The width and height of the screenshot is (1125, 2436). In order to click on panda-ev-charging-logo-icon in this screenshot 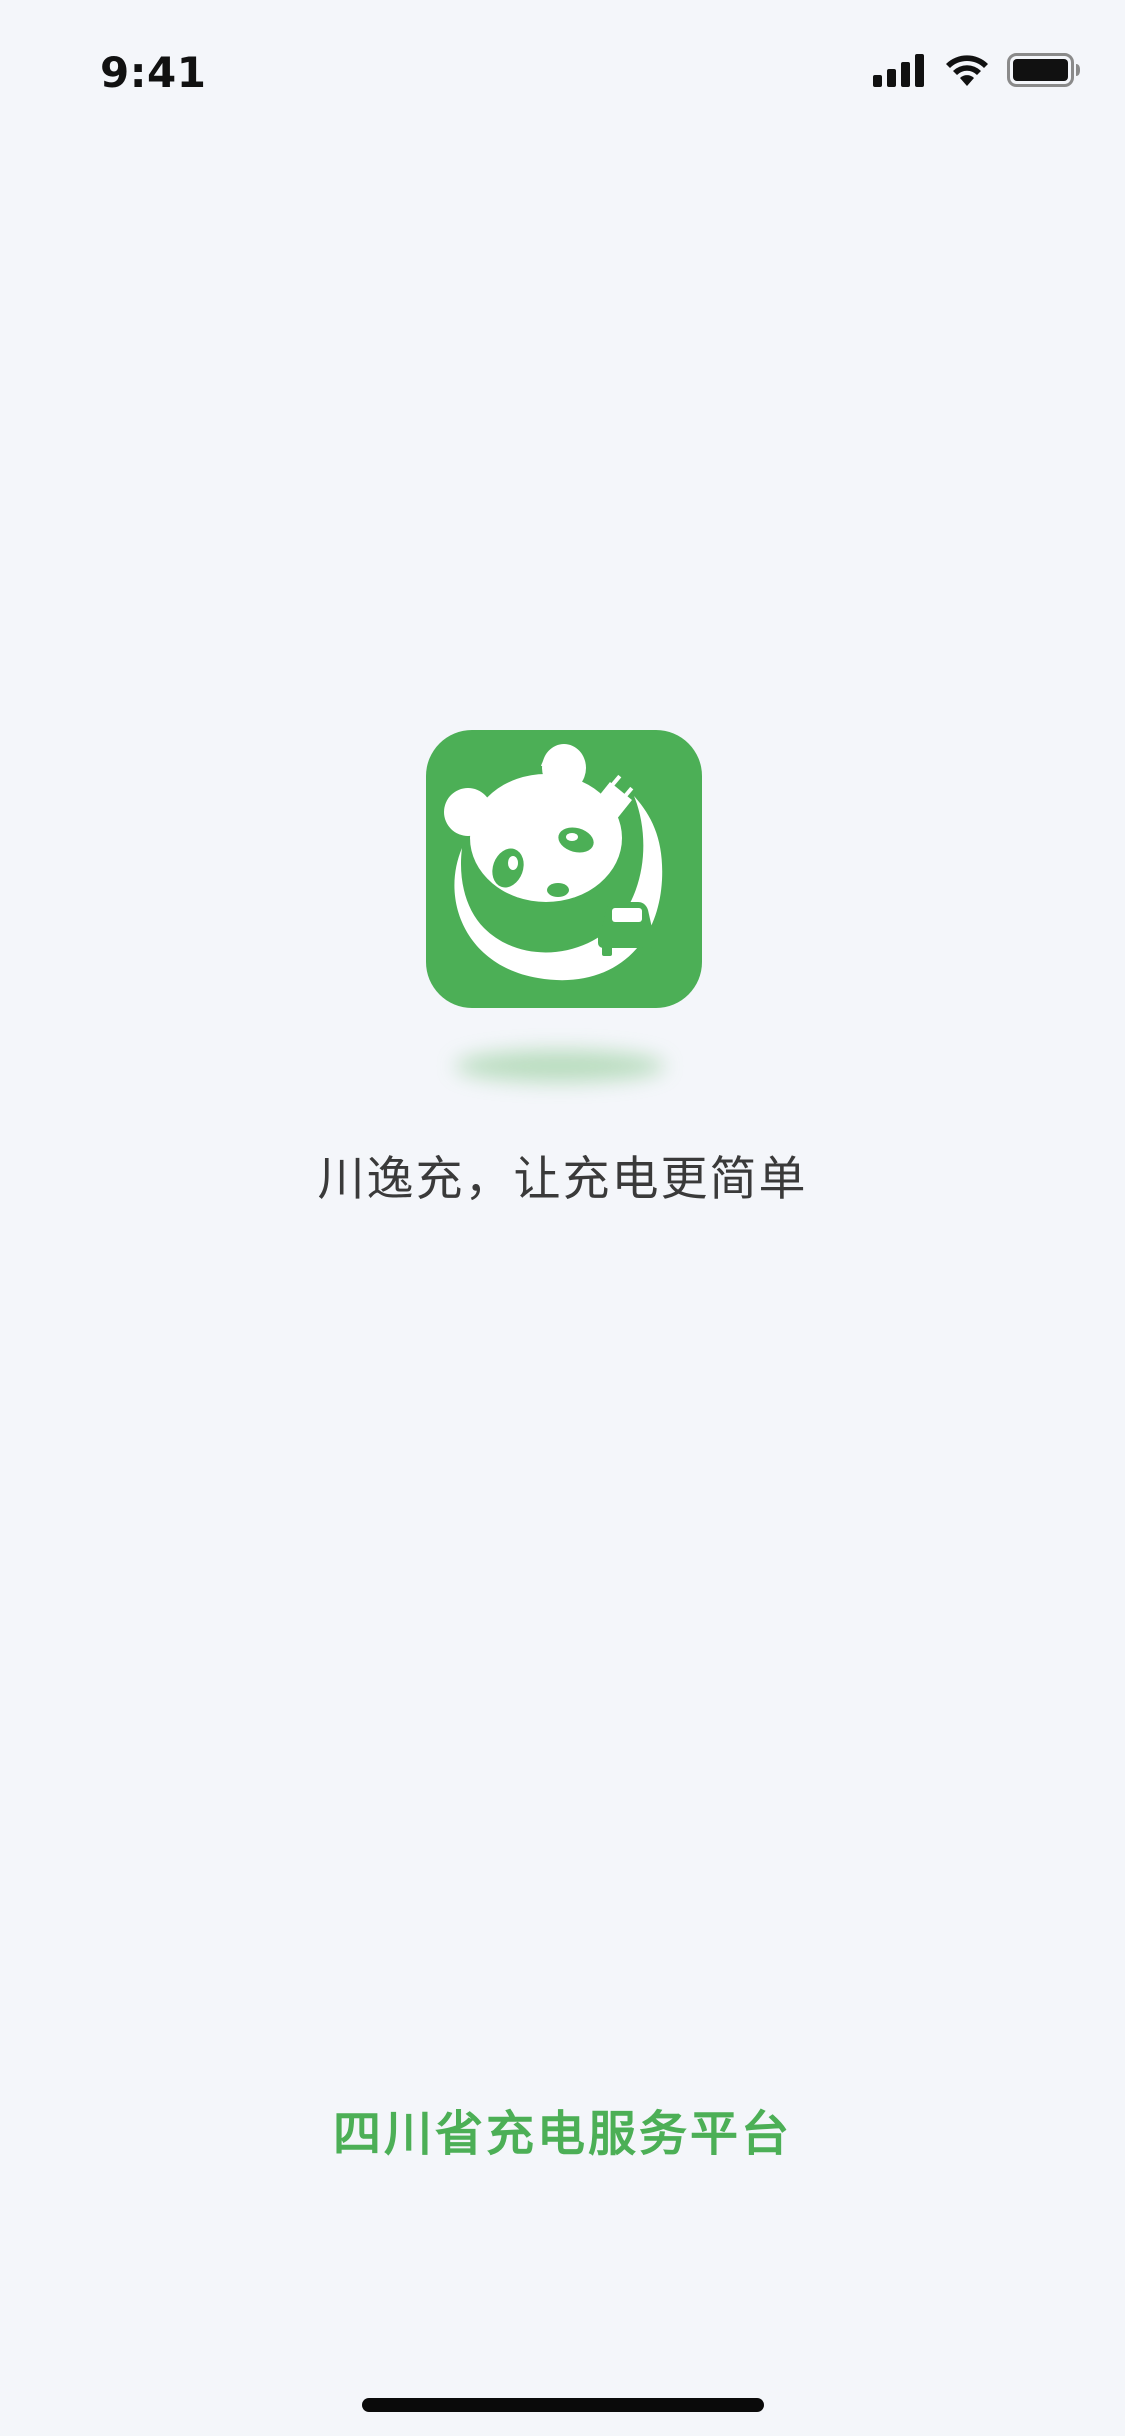, I will do `click(564, 869)`.